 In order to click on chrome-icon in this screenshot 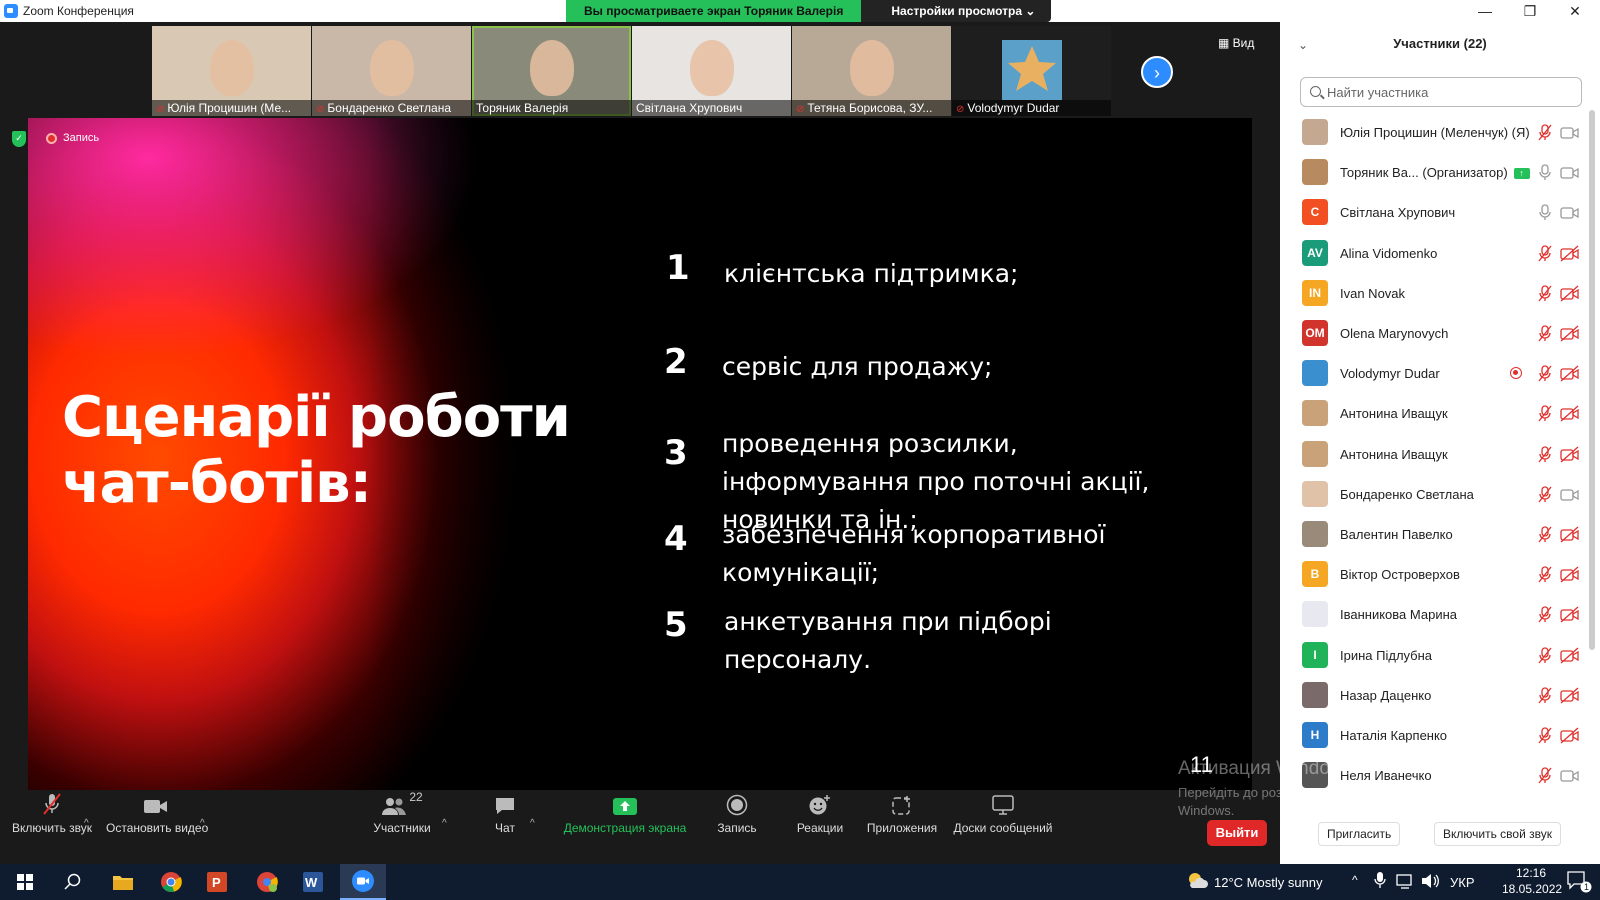, I will do `click(171, 882)`.